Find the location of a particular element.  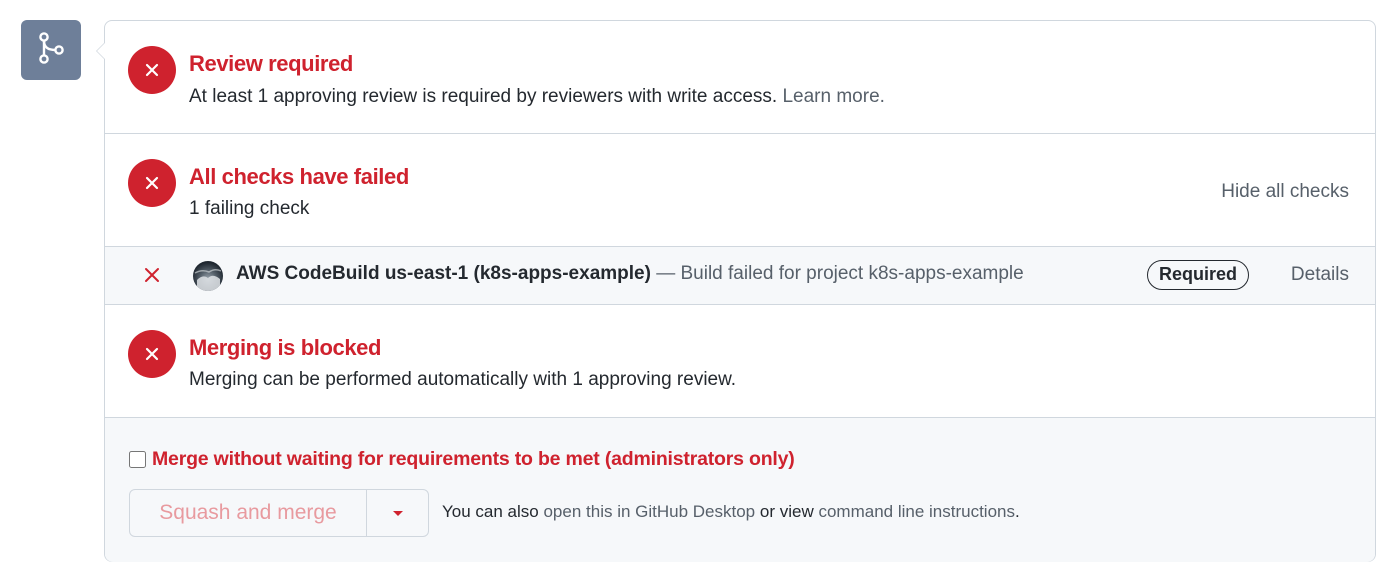

review-required-title: Review required is located at coordinates (271, 63).